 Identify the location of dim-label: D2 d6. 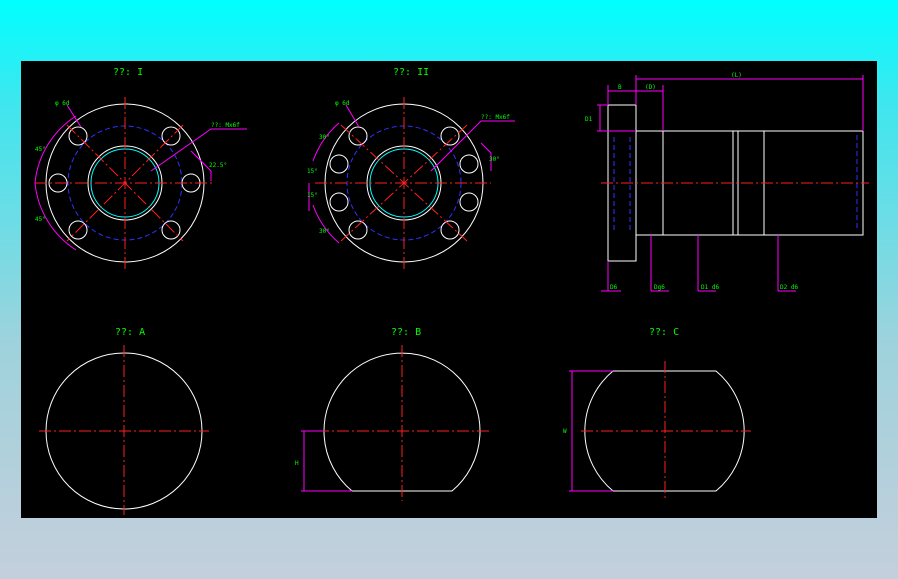
(789, 287).